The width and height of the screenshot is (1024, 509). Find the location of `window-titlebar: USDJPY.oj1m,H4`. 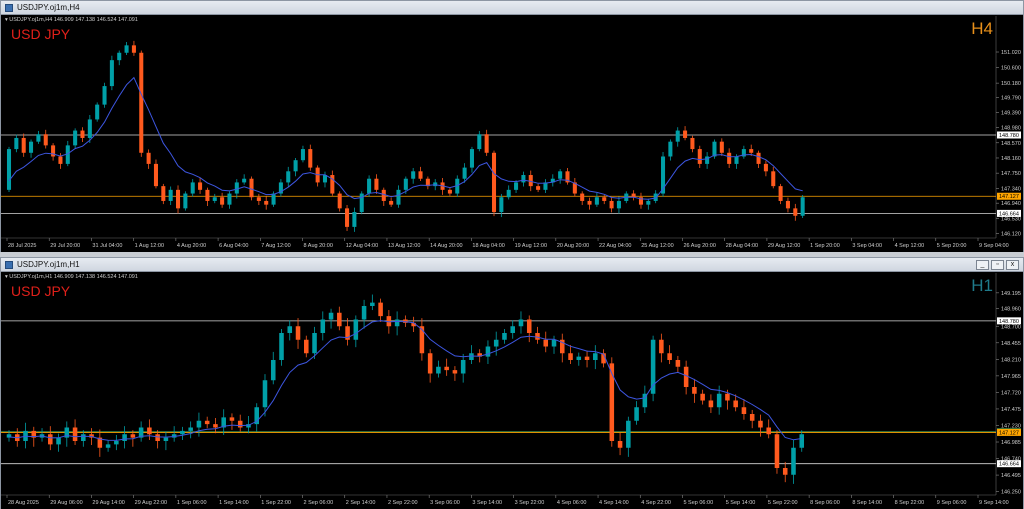

window-titlebar: USDJPY.oj1m,H4 is located at coordinates (512, 8).